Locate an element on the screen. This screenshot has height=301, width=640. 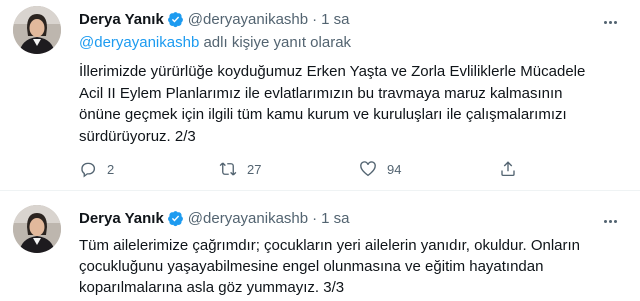
like-count: 94 is located at coordinates (394, 169).